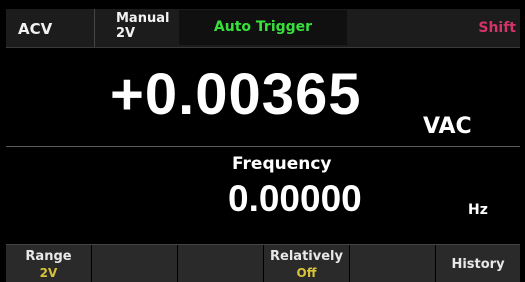 Image resolution: width=525 pixels, height=282 pixels. I want to click on trigger-mode-label: Auto Trigger, so click(263, 27).